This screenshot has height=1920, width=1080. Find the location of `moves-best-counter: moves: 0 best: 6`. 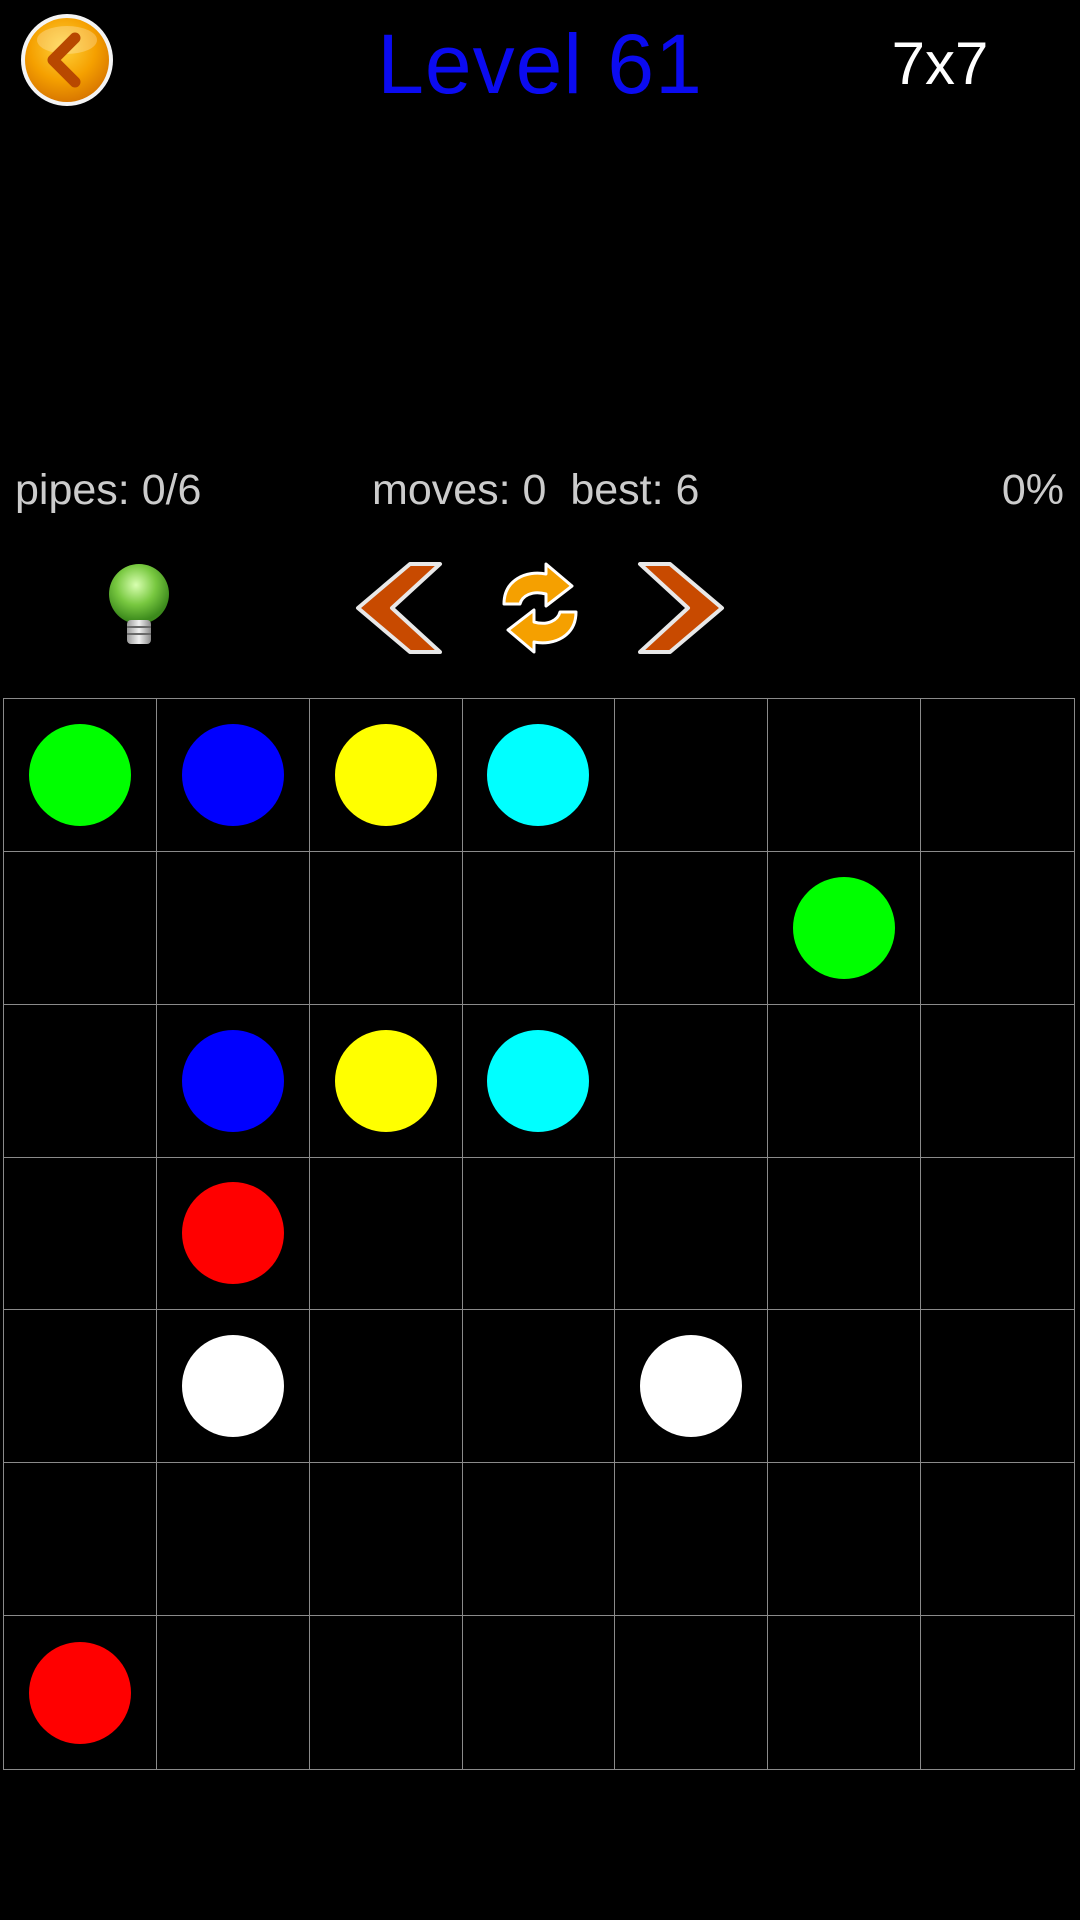

moves-best-counter: moves: 0 best: 6 is located at coordinates (536, 490).